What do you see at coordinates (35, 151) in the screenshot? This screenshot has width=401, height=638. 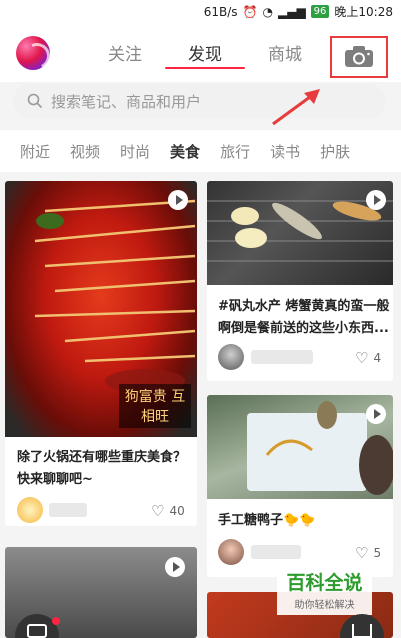 I see `category-nearby: 附近` at bounding box center [35, 151].